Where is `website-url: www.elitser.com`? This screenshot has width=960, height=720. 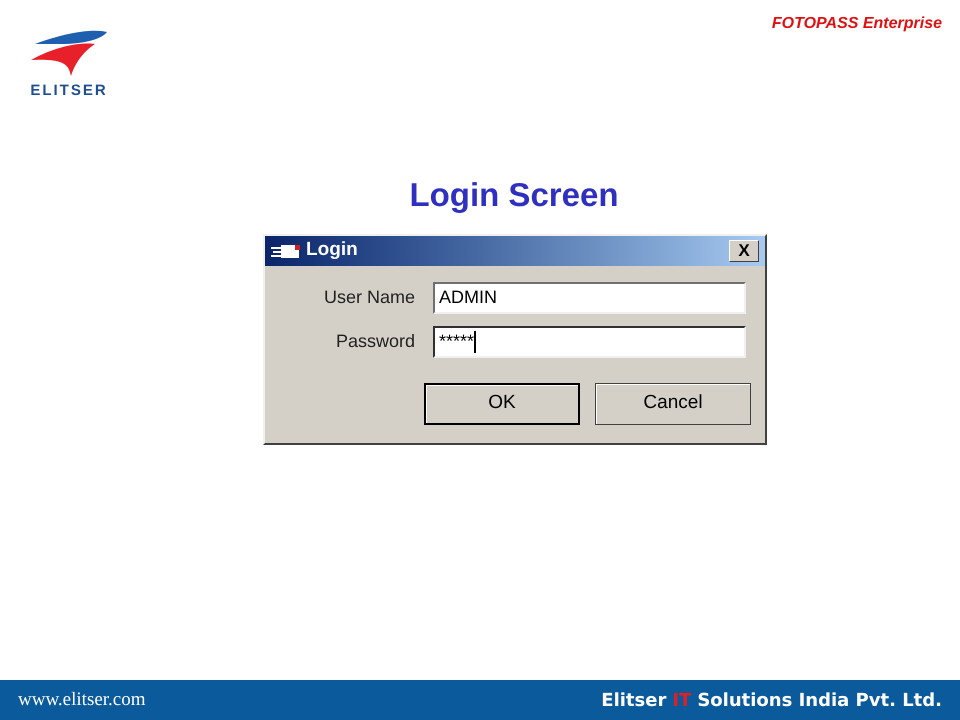
website-url: www.elitser.com is located at coordinates (82, 700).